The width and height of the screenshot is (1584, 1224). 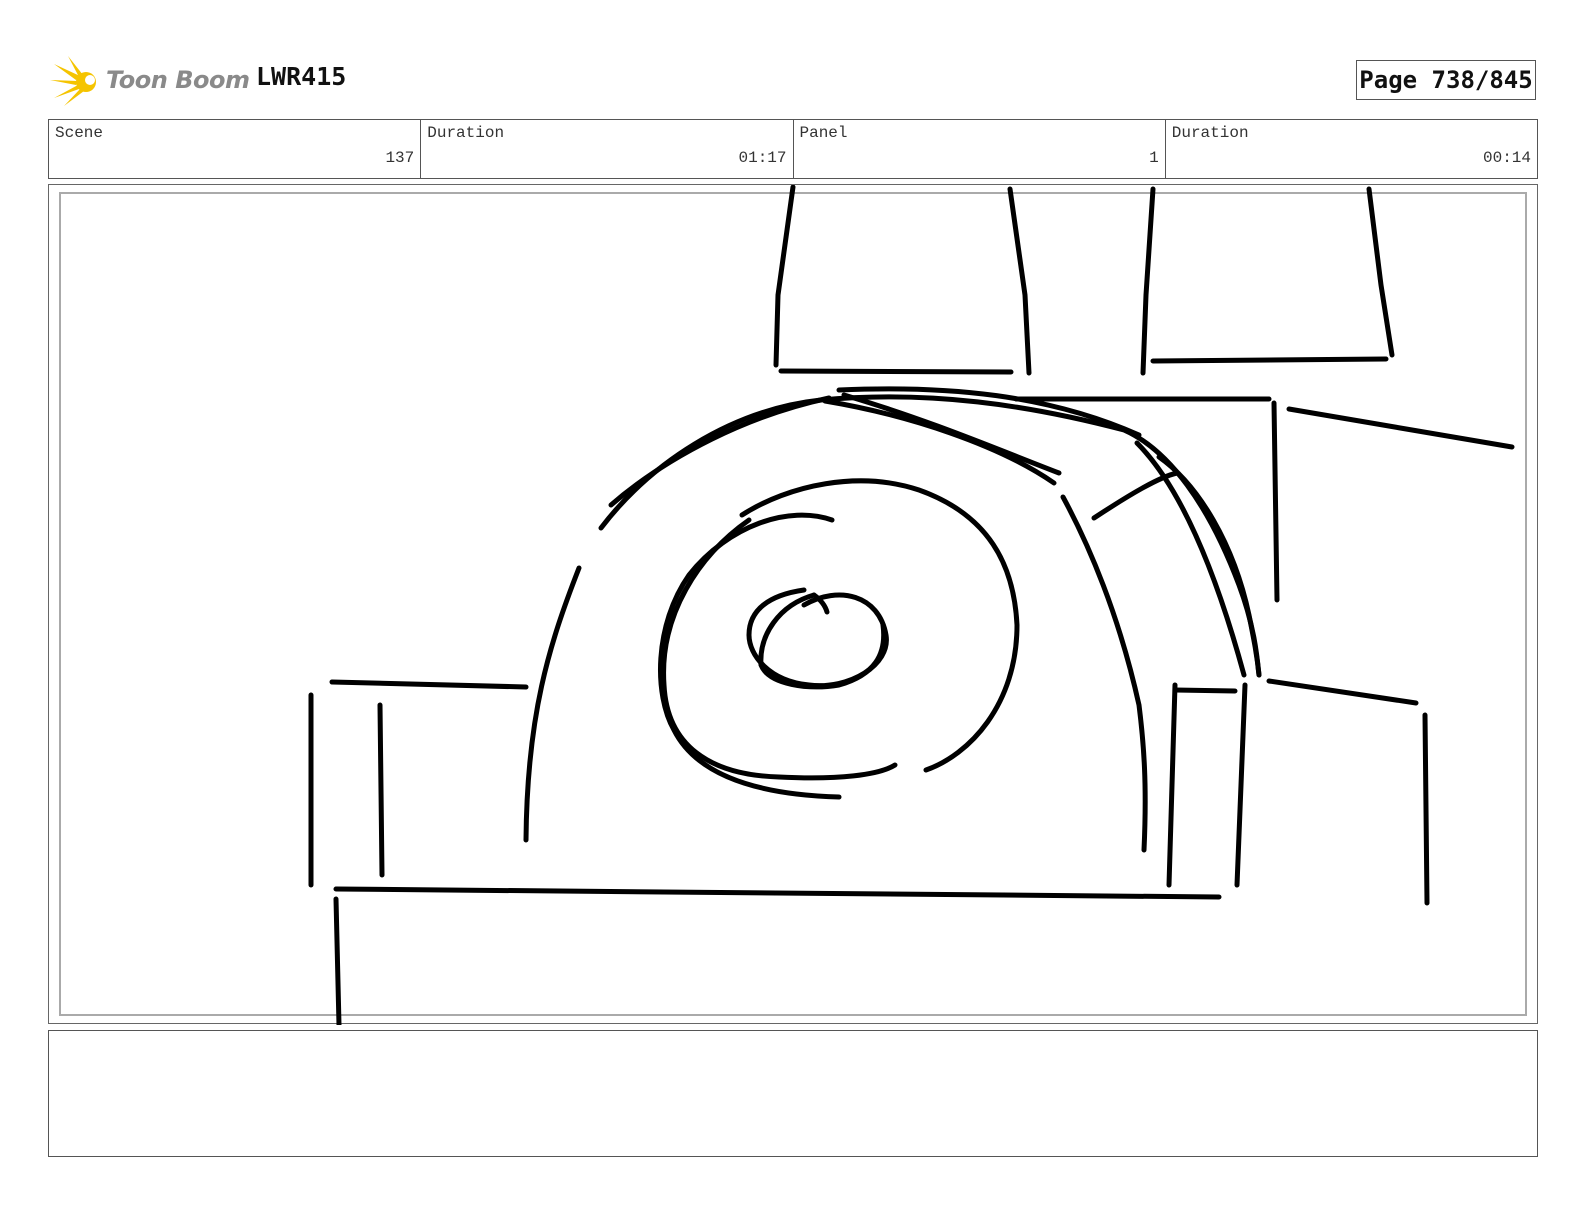 I want to click on scene-duration-value: 01:17, so click(x=762, y=158).